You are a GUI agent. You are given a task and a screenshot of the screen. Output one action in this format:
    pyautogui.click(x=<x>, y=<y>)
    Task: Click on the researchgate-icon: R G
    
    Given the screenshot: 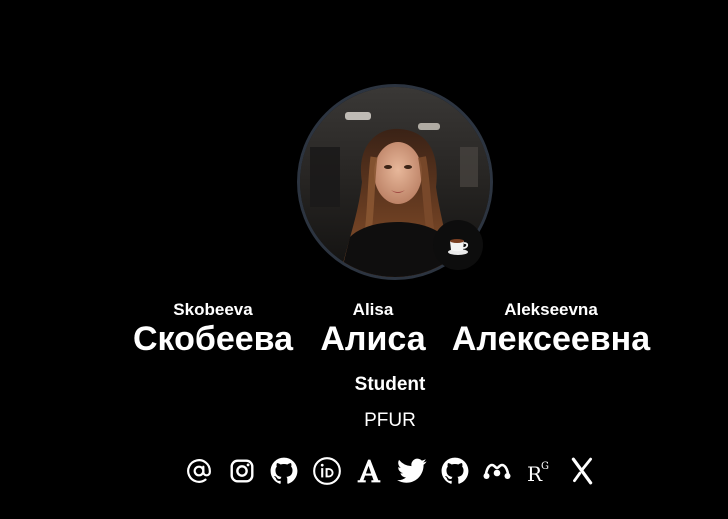 What is the action you would take?
    pyautogui.click(x=538, y=472)
    